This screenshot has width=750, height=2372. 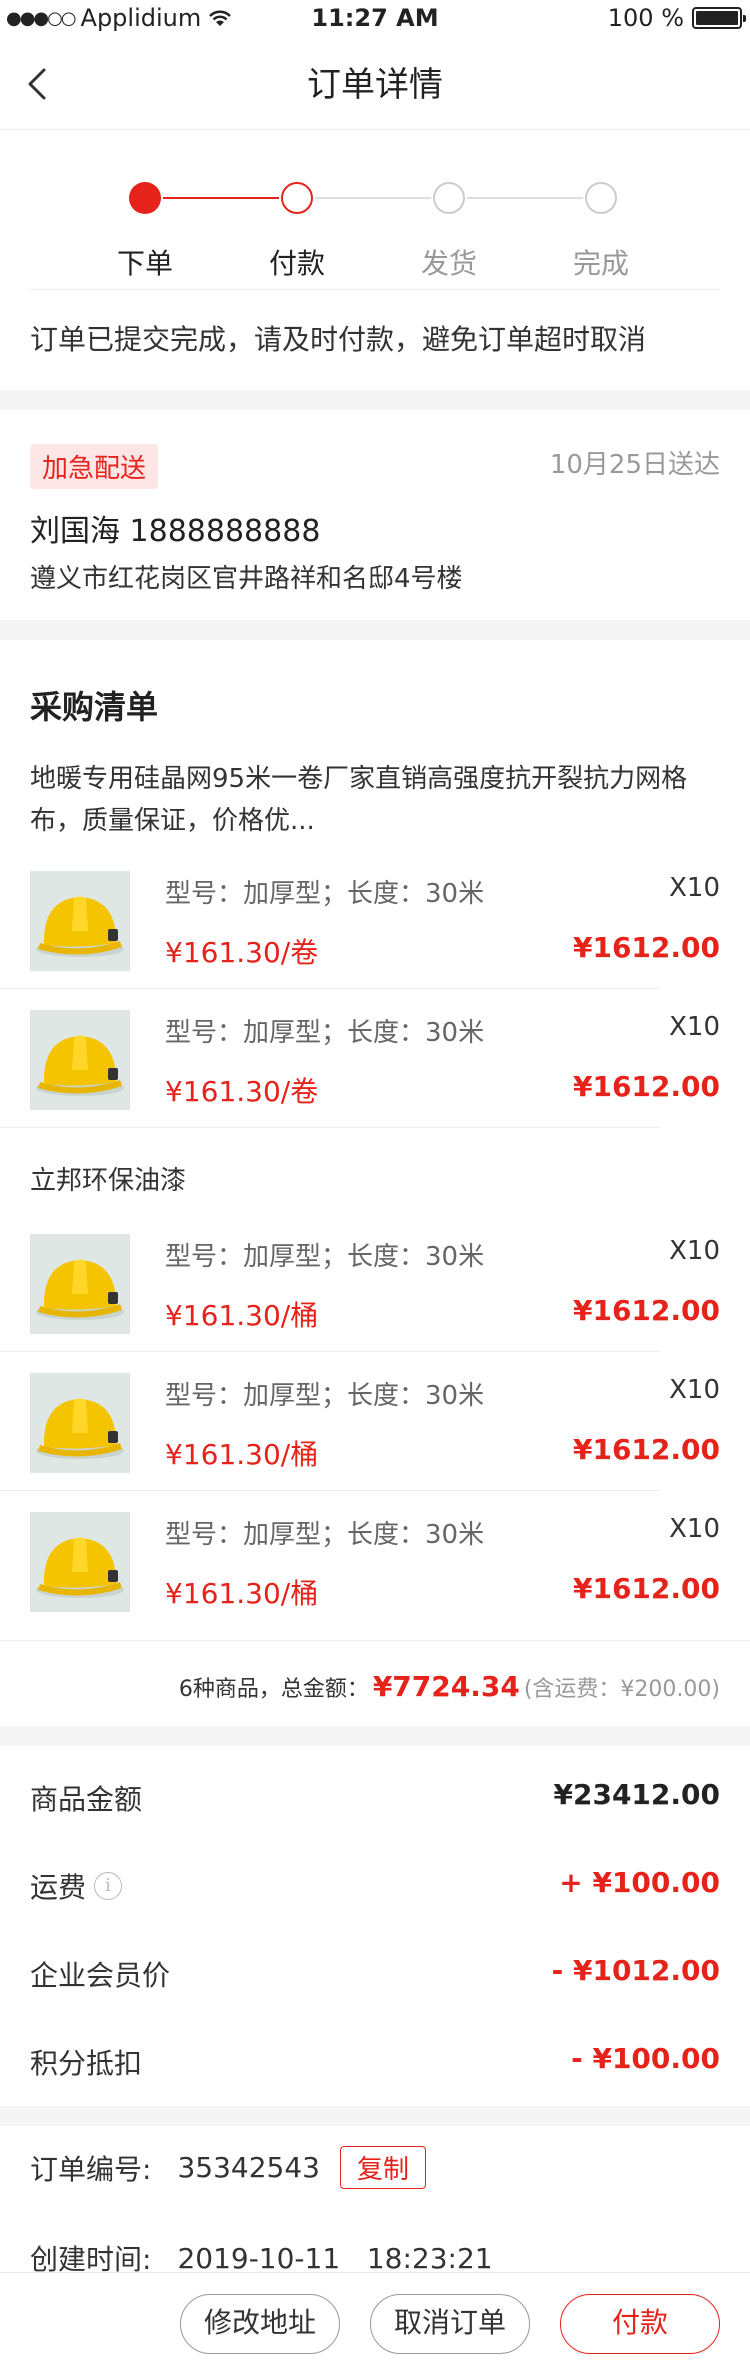 What do you see at coordinates (338, 339) in the screenshot?
I see `payment-tip: 订单已提交完成，请及时付款，避免订单超时取消` at bounding box center [338, 339].